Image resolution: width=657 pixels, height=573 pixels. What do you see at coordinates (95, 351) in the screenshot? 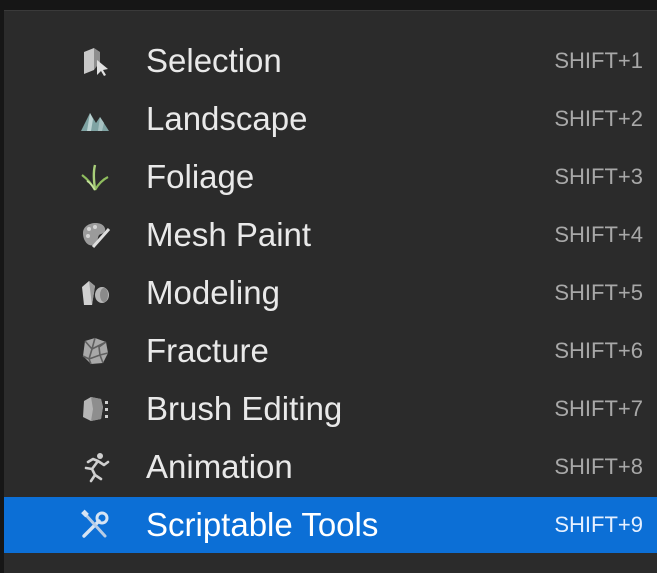
I see `fracture-icon` at bounding box center [95, 351].